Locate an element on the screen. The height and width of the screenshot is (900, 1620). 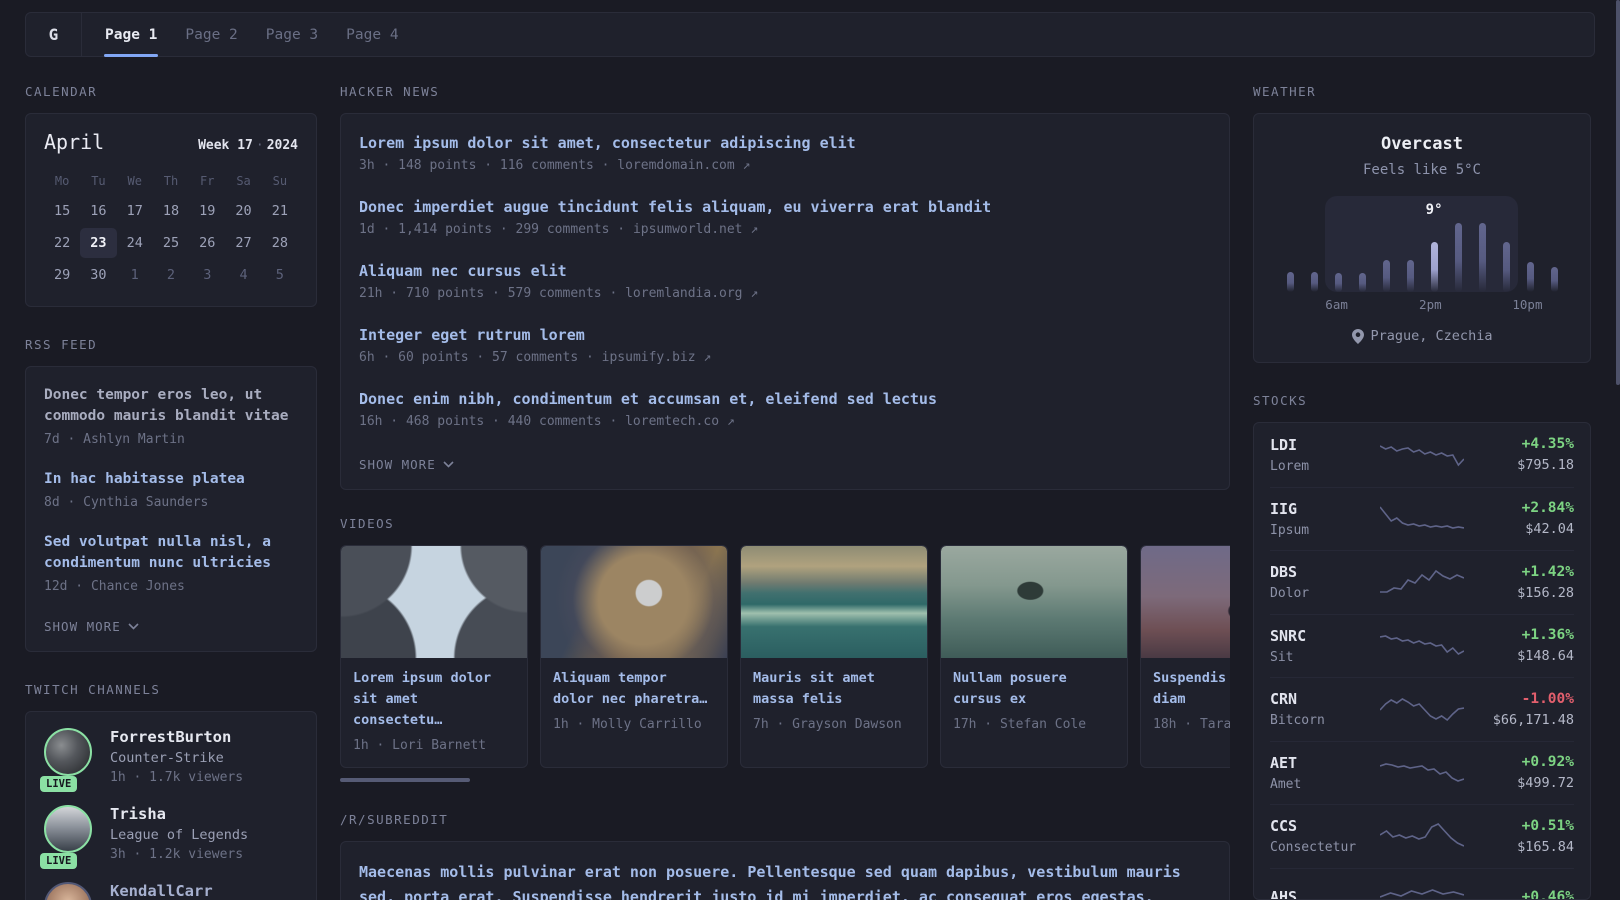
tab-page-1: Page 1 is located at coordinates (131, 35).